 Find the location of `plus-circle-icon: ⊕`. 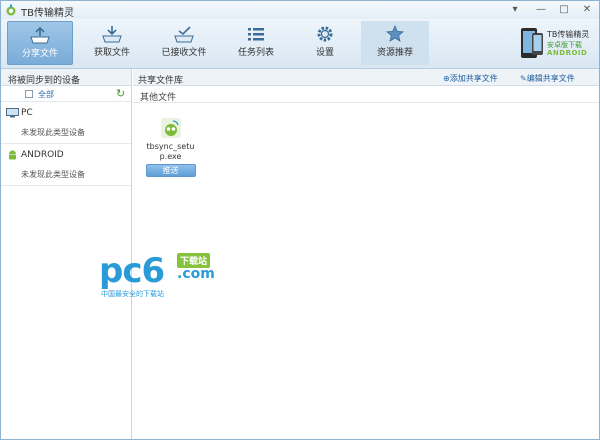

plus-circle-icon: ⊕ is located at coordinates (446, 78).